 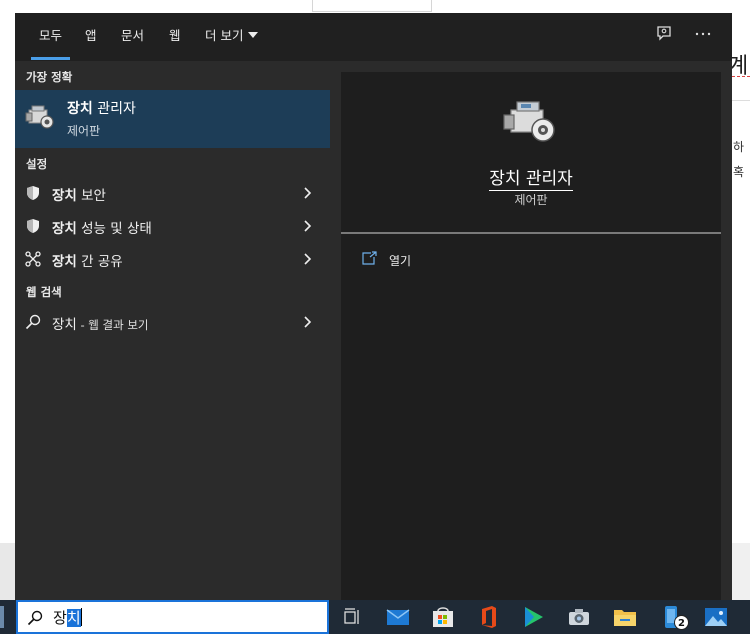 I want to click on best-match-title-rest: 관리자, so click(x=114, y=109).